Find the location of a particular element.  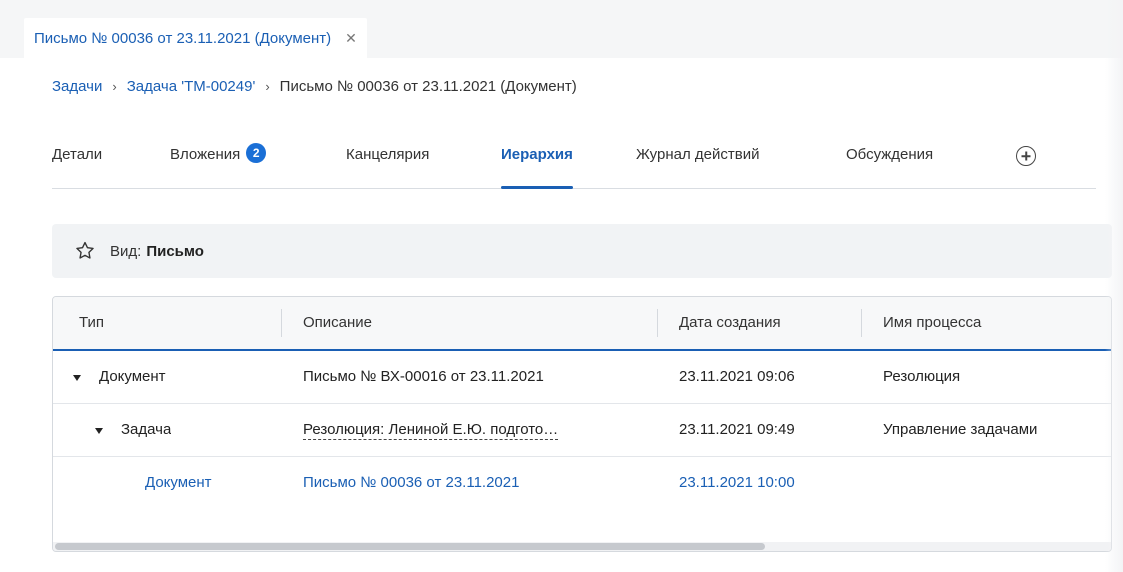

cell-description: Письмо № ВХ-00016 от 23.11.2021 is located at coordinates (423, 376).